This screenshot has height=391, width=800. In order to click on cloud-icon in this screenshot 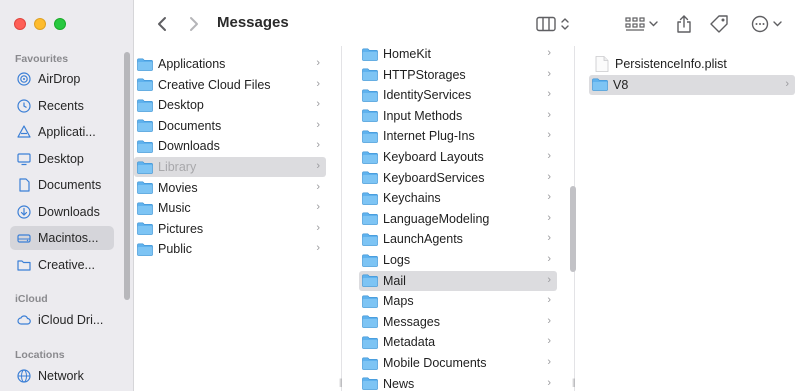, I will do `click(24, 320)`.